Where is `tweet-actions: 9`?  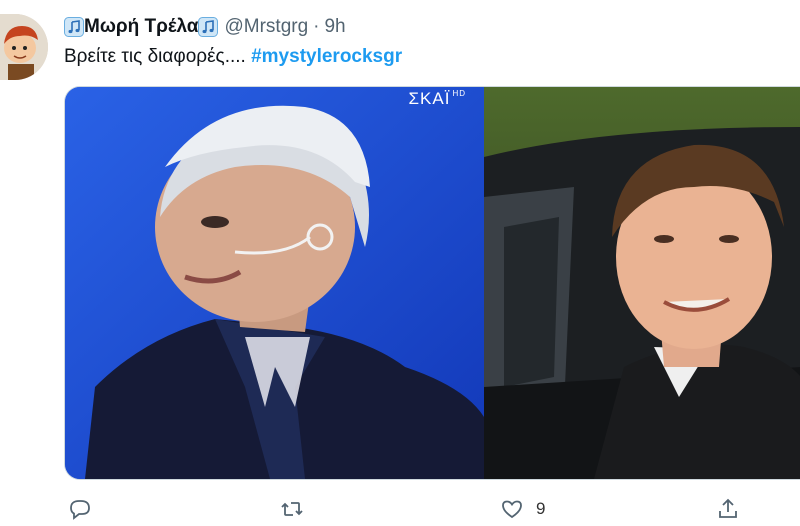
tweet-actions: 9 is located at coordinates (432, 509).